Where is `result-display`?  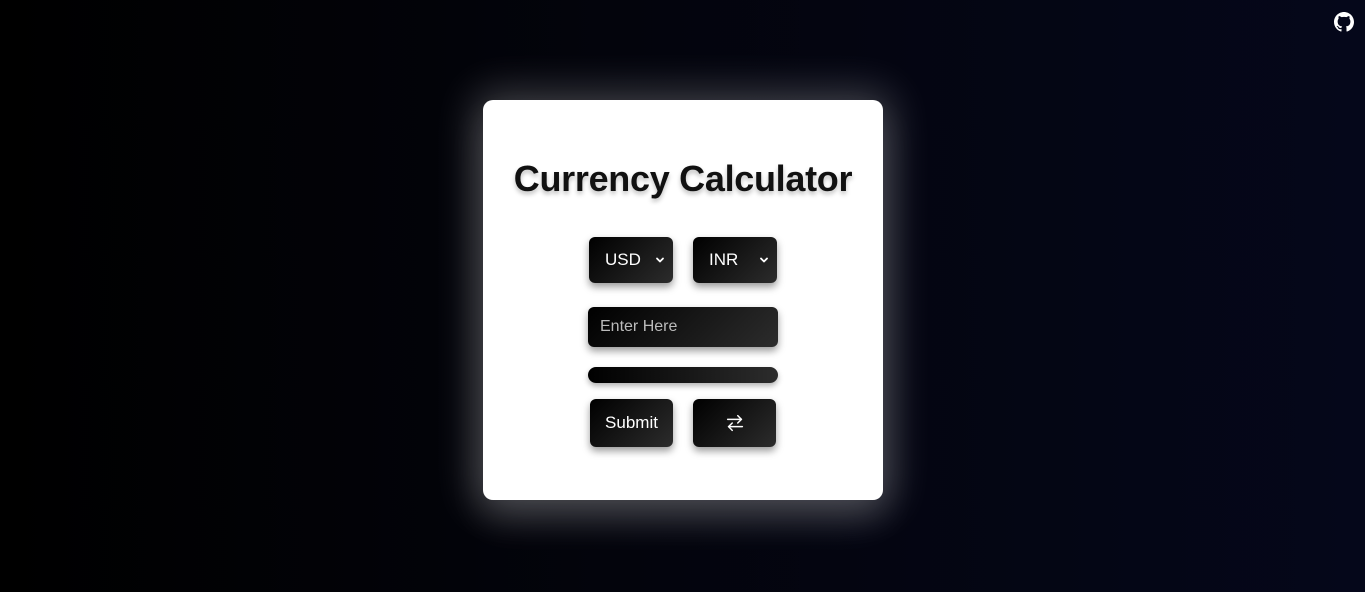 result-display is located at coordinates (683, 375).